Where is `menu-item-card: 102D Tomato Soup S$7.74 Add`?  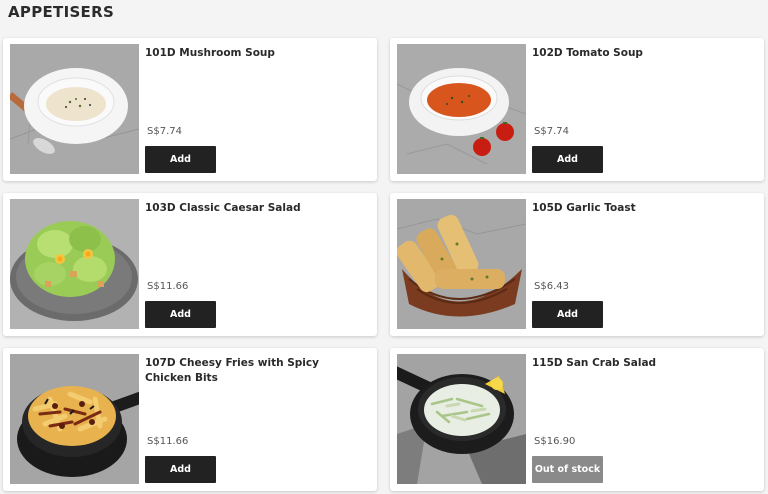 menu-item-card: 102D Tomato Soup S$7.74 Add is located at coordinates (577, 109).